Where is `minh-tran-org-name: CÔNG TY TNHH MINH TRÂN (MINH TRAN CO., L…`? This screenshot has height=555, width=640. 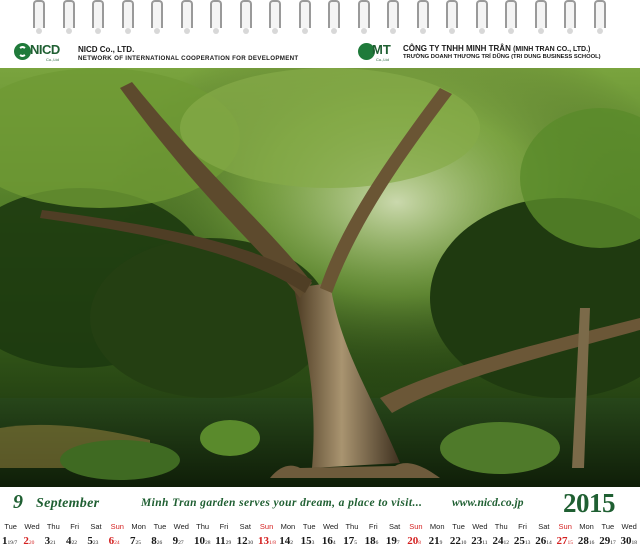
minh-tran-org-name: CÔNG TY TNHH MINH TRÂN (MINH TRAN CO., L… is located at coordinates (502, 48).